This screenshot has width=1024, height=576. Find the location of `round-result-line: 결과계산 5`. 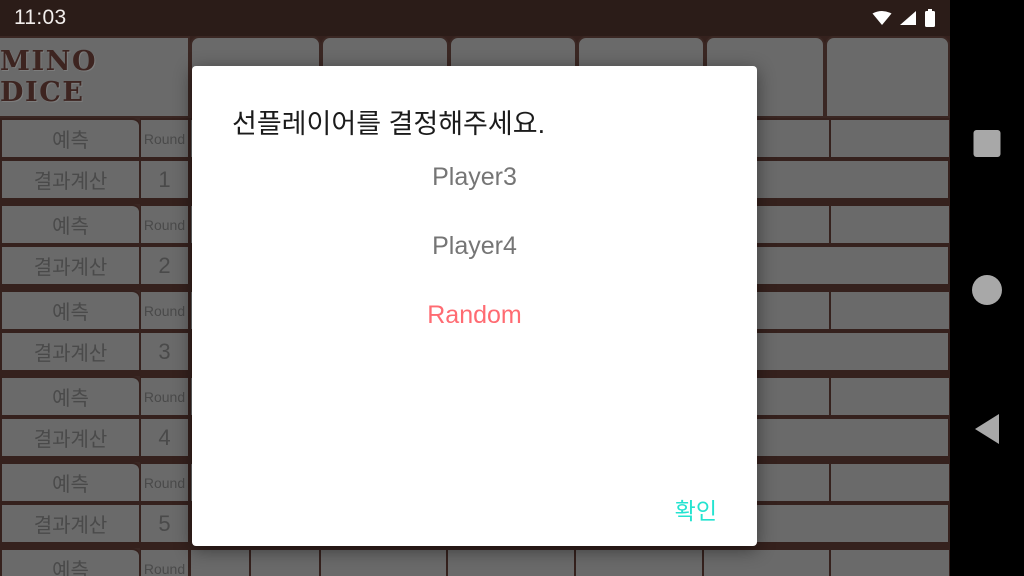

round-result-line: 결과계산 5 is located at coordinates (95, 523).